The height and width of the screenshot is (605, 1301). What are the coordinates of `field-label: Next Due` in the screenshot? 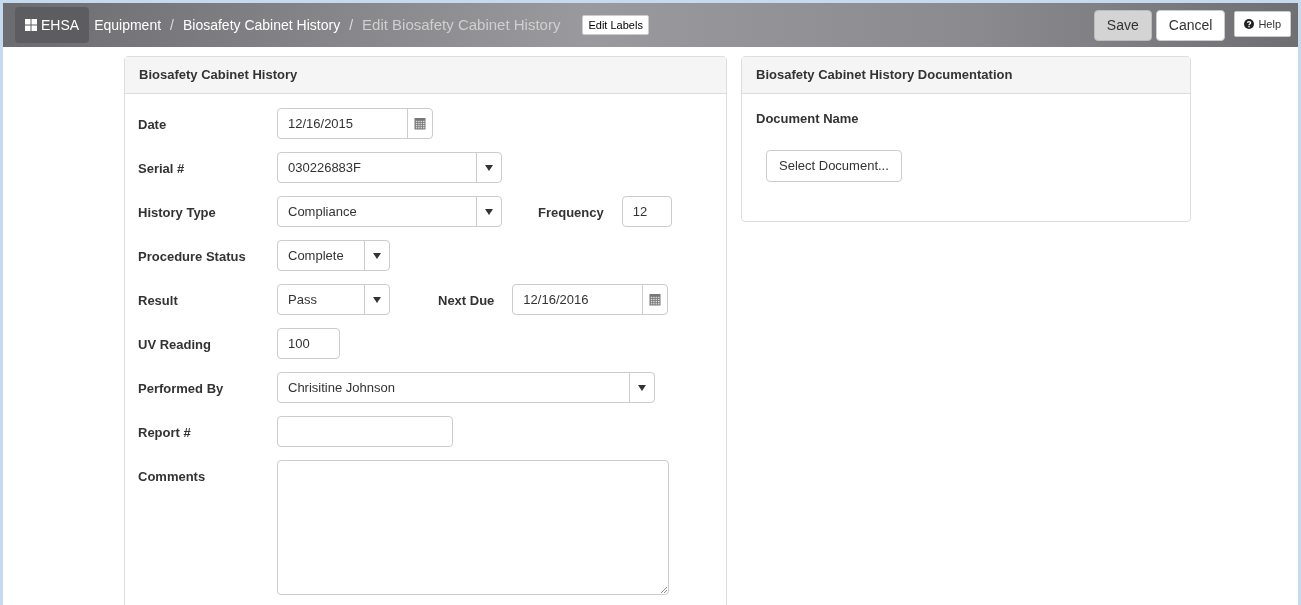 It's located at (466, 301).